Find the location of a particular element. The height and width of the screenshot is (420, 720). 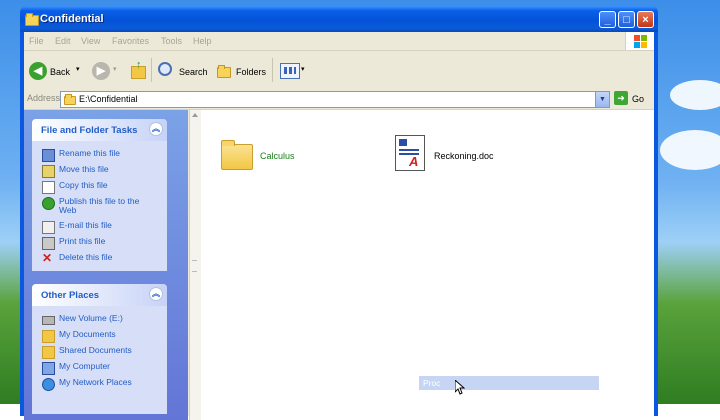

rename-icon is located at coordinates (48, 155).